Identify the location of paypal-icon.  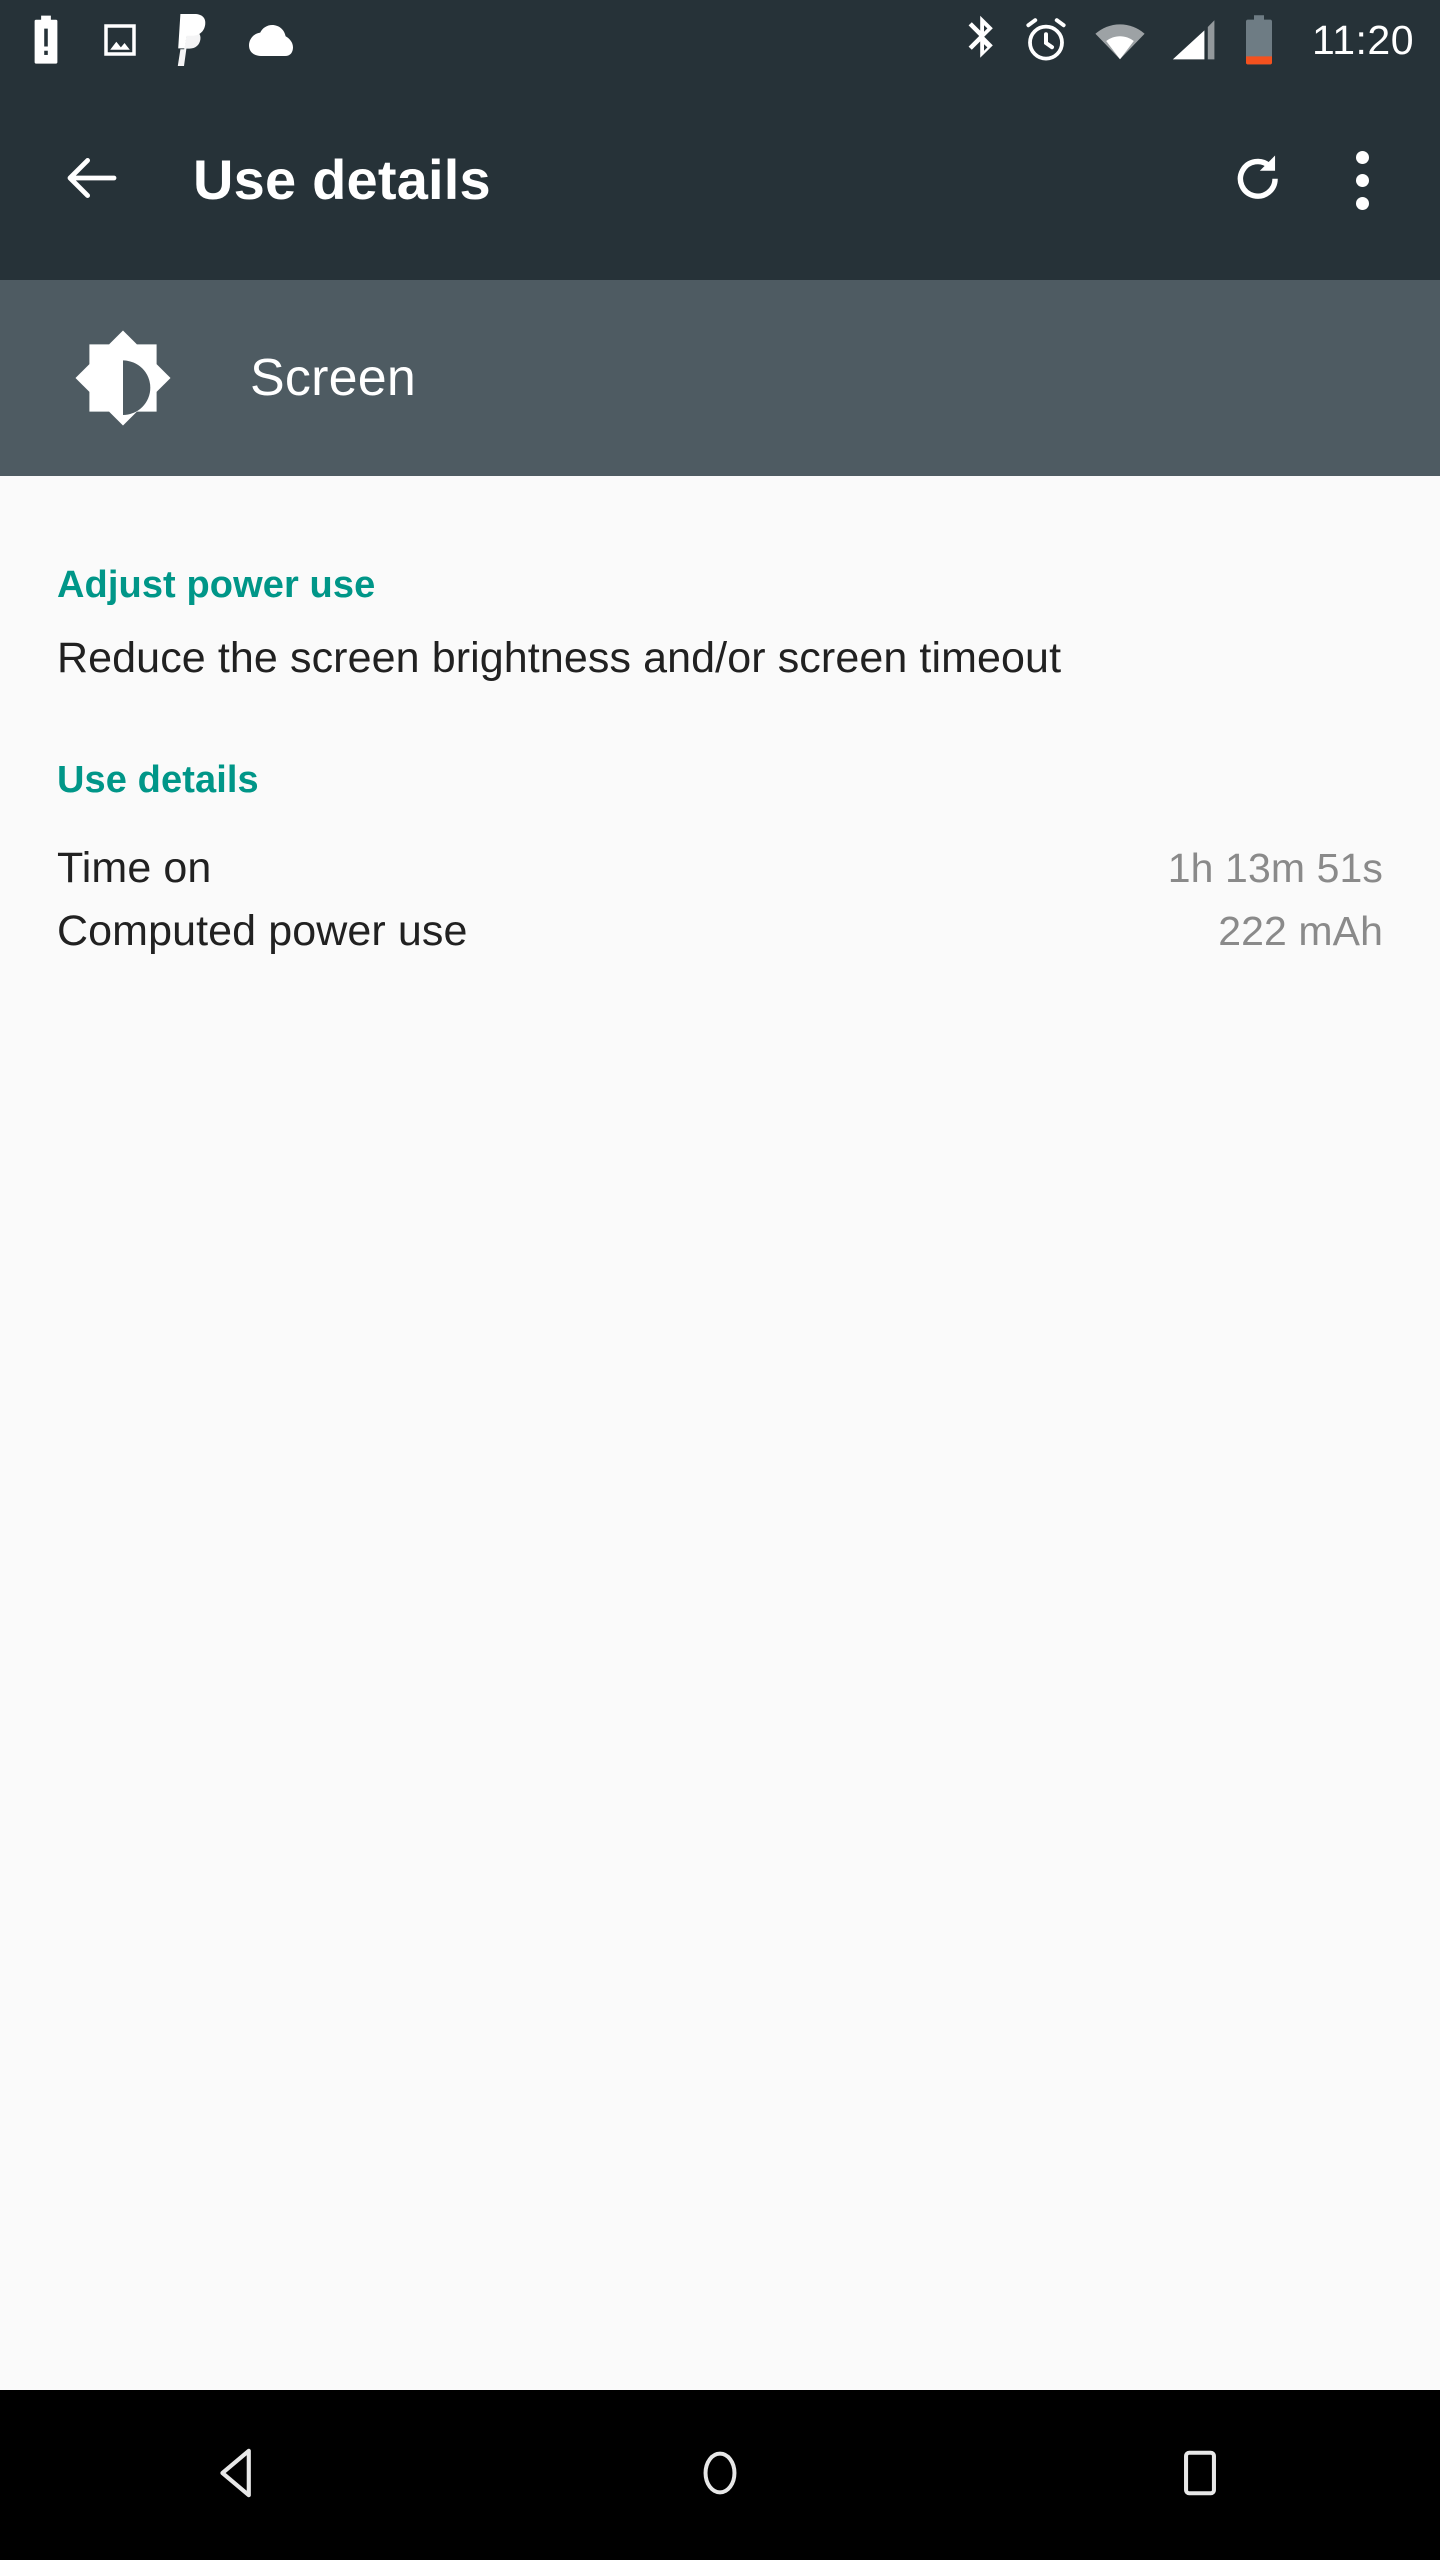
(194, 40).